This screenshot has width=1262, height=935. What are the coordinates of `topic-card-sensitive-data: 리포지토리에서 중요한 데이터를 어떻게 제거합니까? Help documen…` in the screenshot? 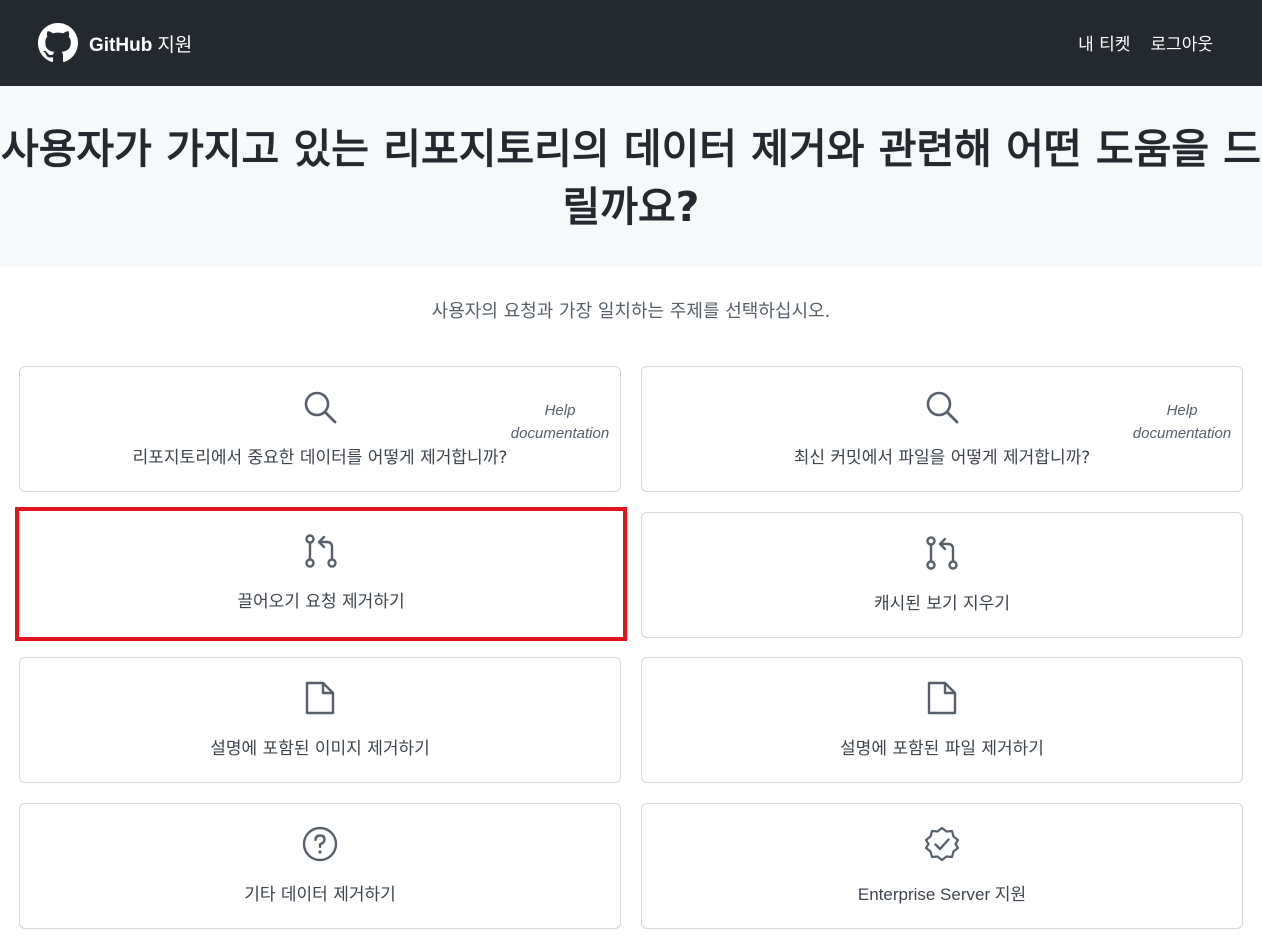 It's located at (320, 429).